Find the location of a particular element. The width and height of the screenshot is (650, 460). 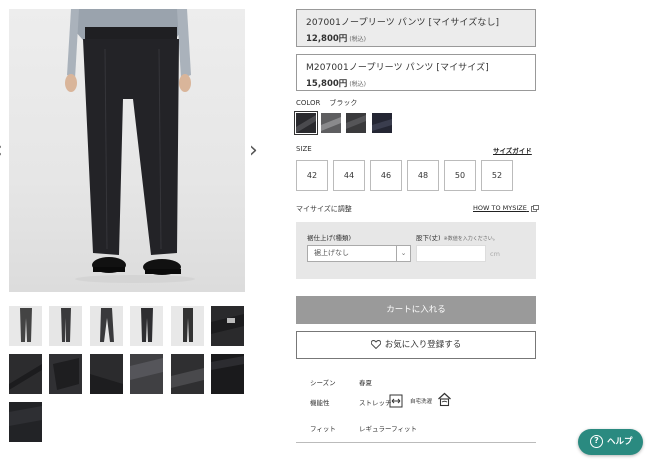

stretch-icon is located at coordinates (396, 402).